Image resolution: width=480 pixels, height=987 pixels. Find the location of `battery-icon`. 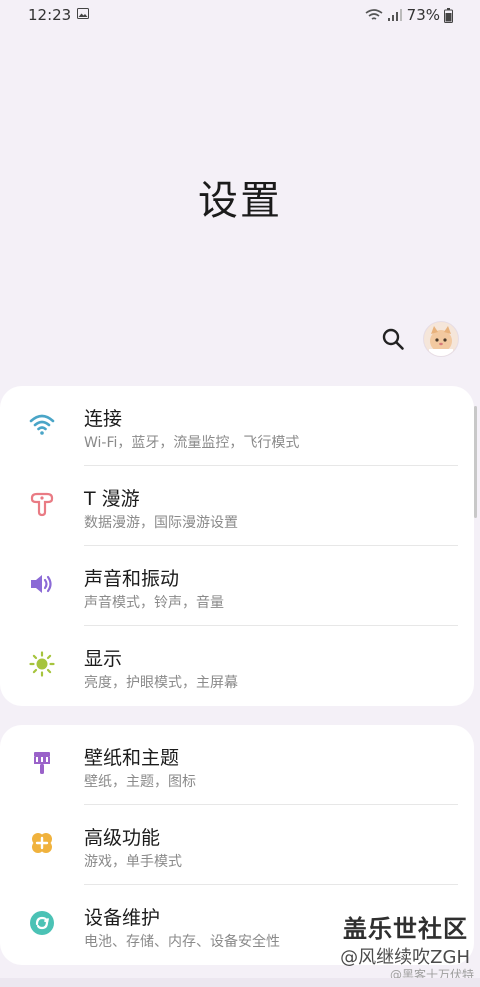

battery-icon is located at coordinates (448, 15).